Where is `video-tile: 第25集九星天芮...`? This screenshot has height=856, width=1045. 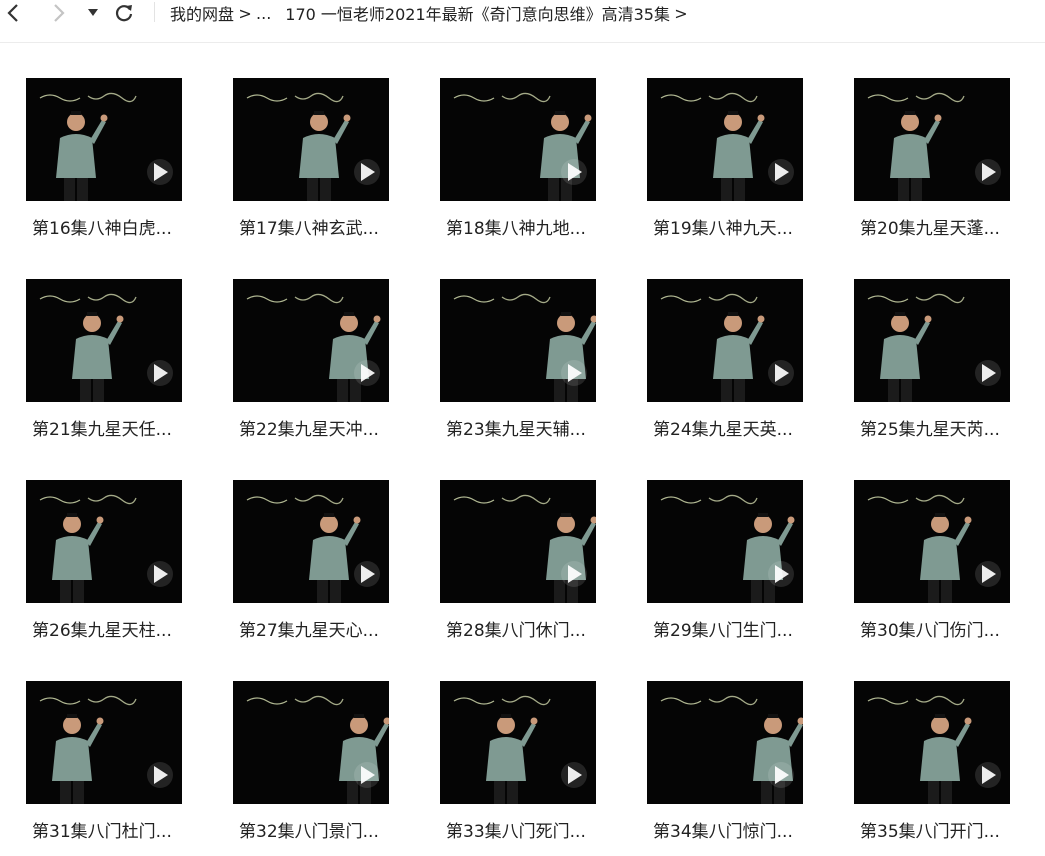
video-tile: 第25集九星天芮... is located at coordinates (934, 364).